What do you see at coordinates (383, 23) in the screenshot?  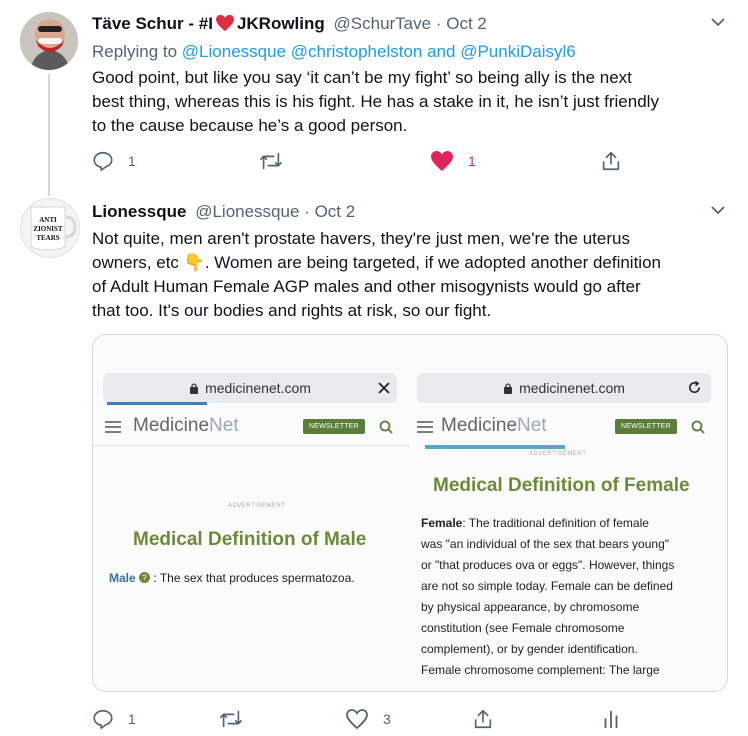 I see `handle: @SchurTave` at bounding box center [383, 23].